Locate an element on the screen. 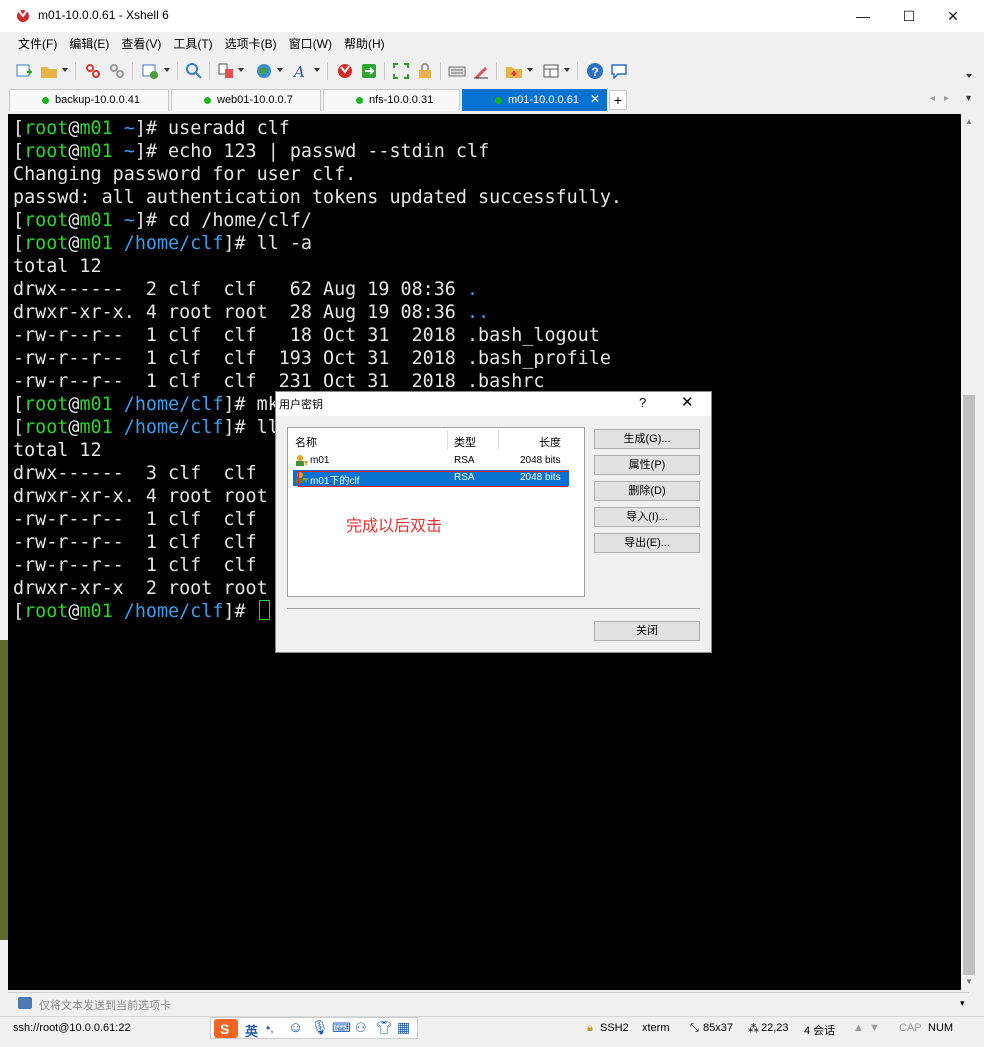 The width and height of the screenshot is (984, 1047). sogou-logo-icon: S is located at coordinates (226, 1028).